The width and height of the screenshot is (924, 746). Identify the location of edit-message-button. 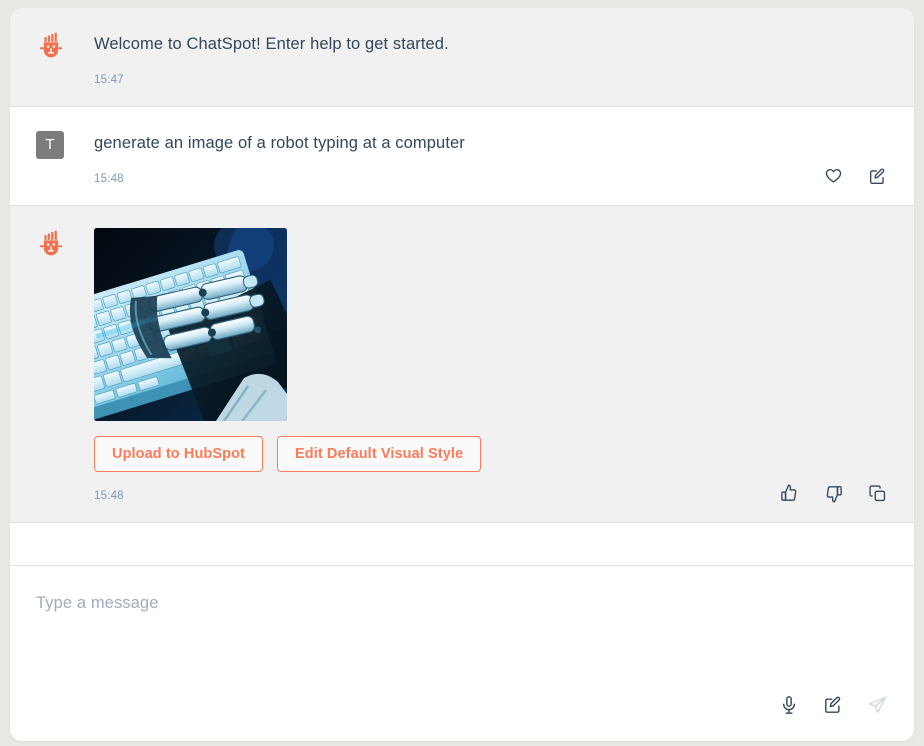
(877, 176).